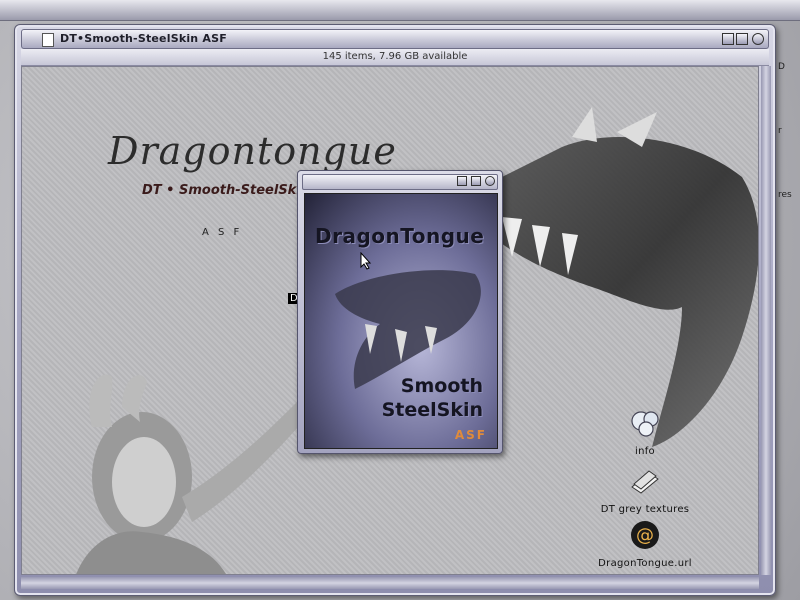  What do you see at coordinates (785, 195) in the screenshot?
I see `desktop-edge-text: res` at bounding box center [785, 195].